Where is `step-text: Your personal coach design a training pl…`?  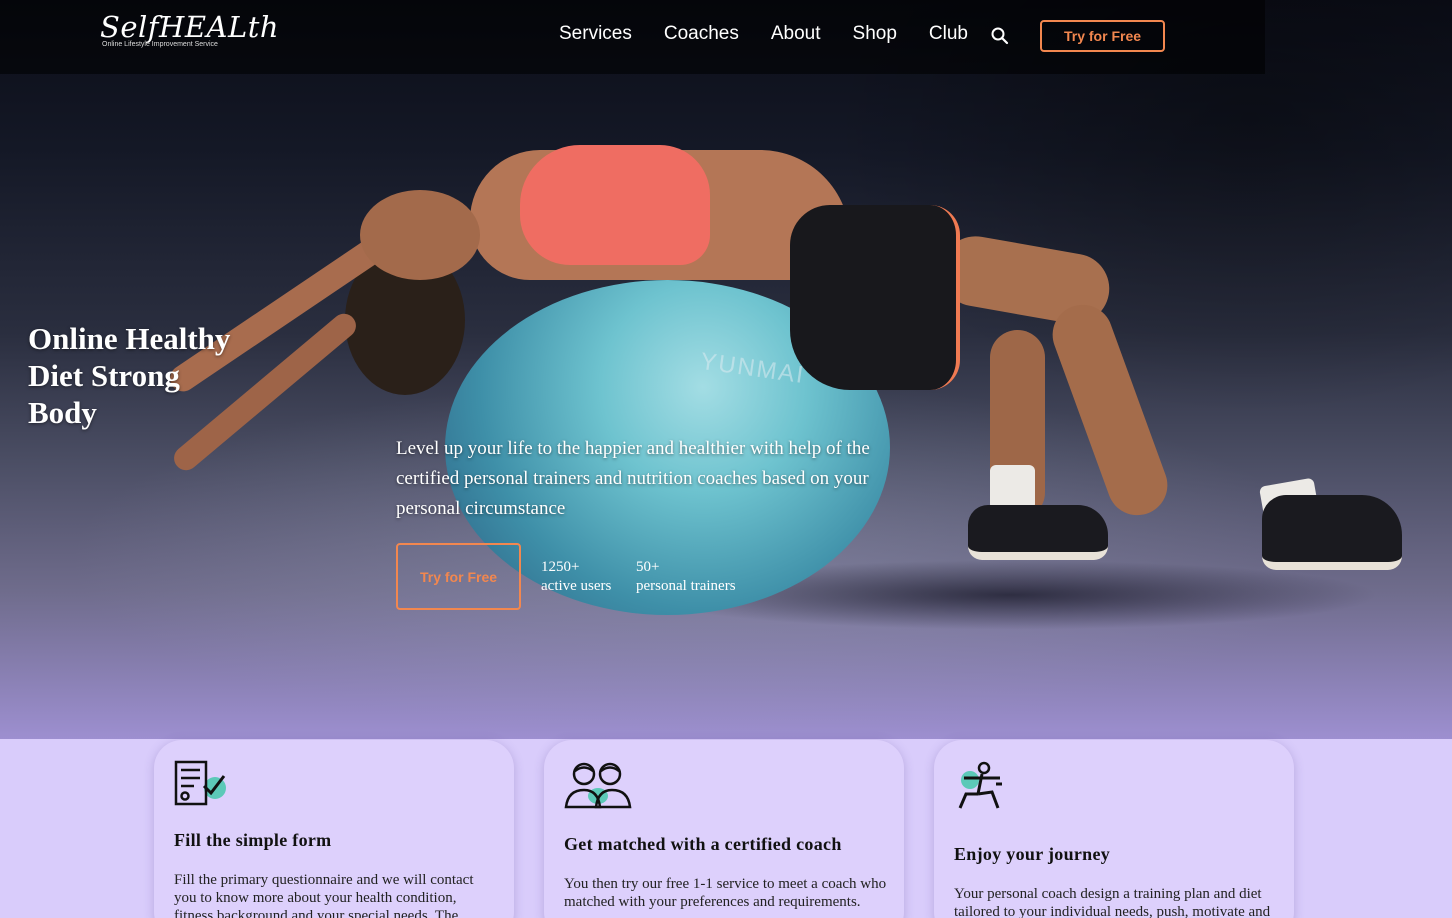
step-text: Your personal coach design a training pl… is located at coordinates (1112, 902).